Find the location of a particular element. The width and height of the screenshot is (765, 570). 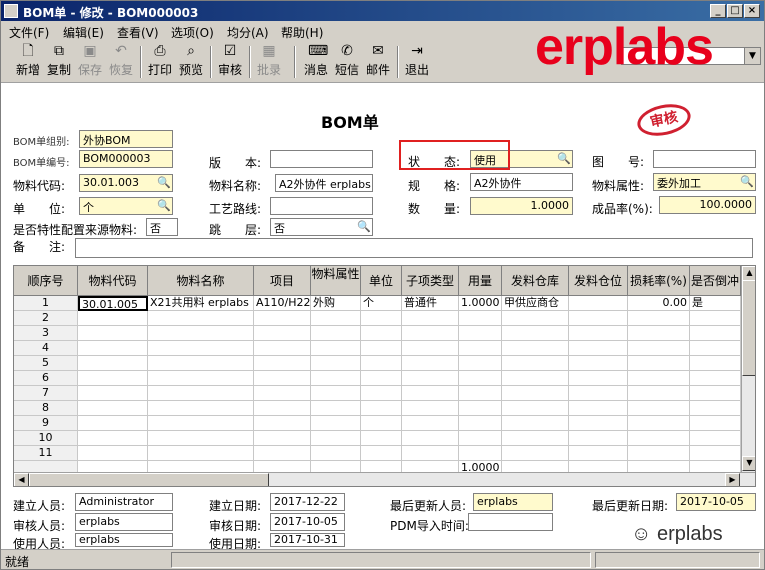

hscroll-thumb is located at coordinates (149, 479).